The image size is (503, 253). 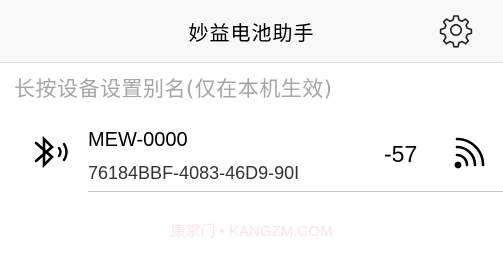 I want to click on gear-icon, so click(x=456, y=31).